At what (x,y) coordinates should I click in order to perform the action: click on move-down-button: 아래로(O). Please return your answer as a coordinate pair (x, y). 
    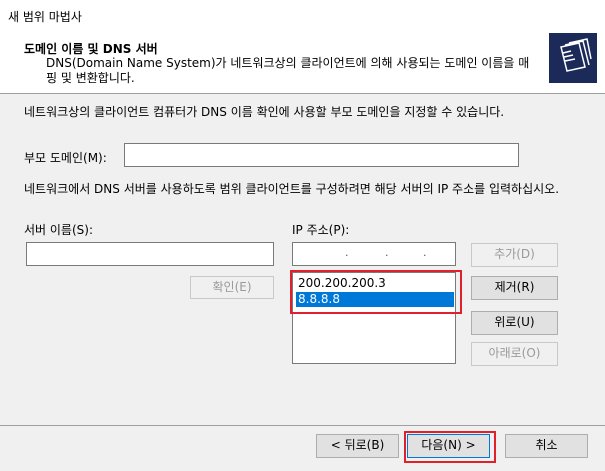
    Looking at the image, I should click on (514, 354).